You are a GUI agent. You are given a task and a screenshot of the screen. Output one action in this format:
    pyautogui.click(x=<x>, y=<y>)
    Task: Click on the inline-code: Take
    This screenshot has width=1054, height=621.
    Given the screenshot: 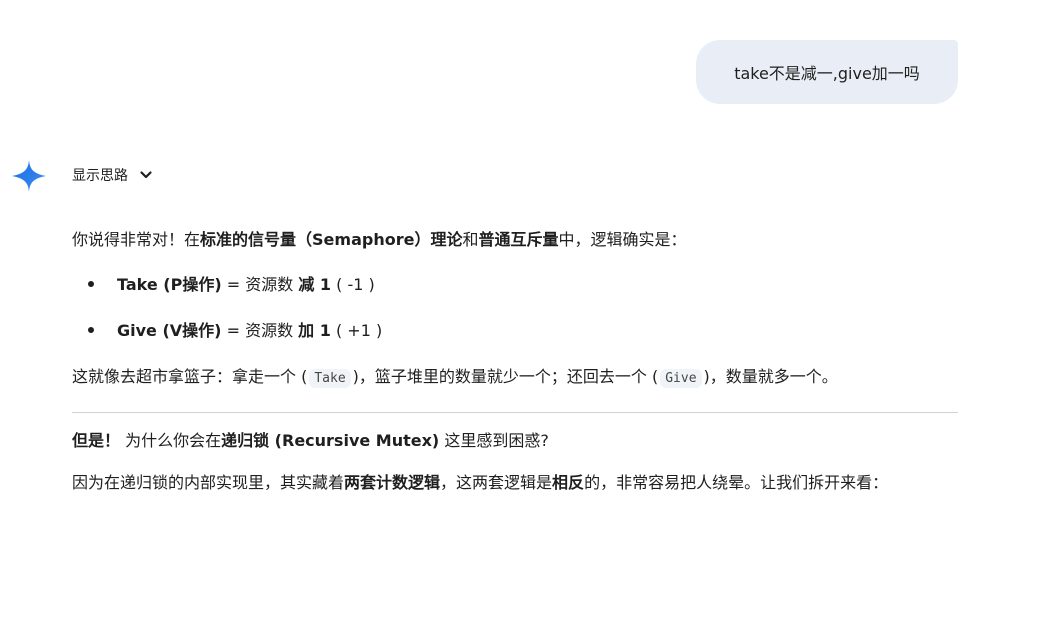 What is the action you would take?
    pyautogui.click(x=330, y=378)
    